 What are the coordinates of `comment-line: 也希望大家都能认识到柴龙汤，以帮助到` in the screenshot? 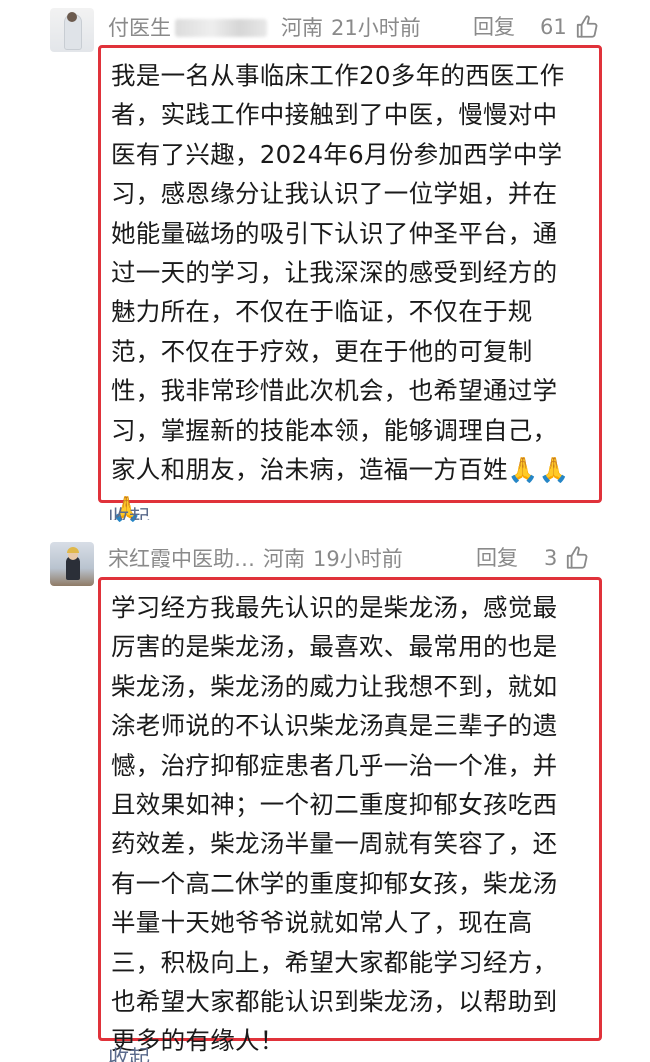 It's located at (334, 1002).